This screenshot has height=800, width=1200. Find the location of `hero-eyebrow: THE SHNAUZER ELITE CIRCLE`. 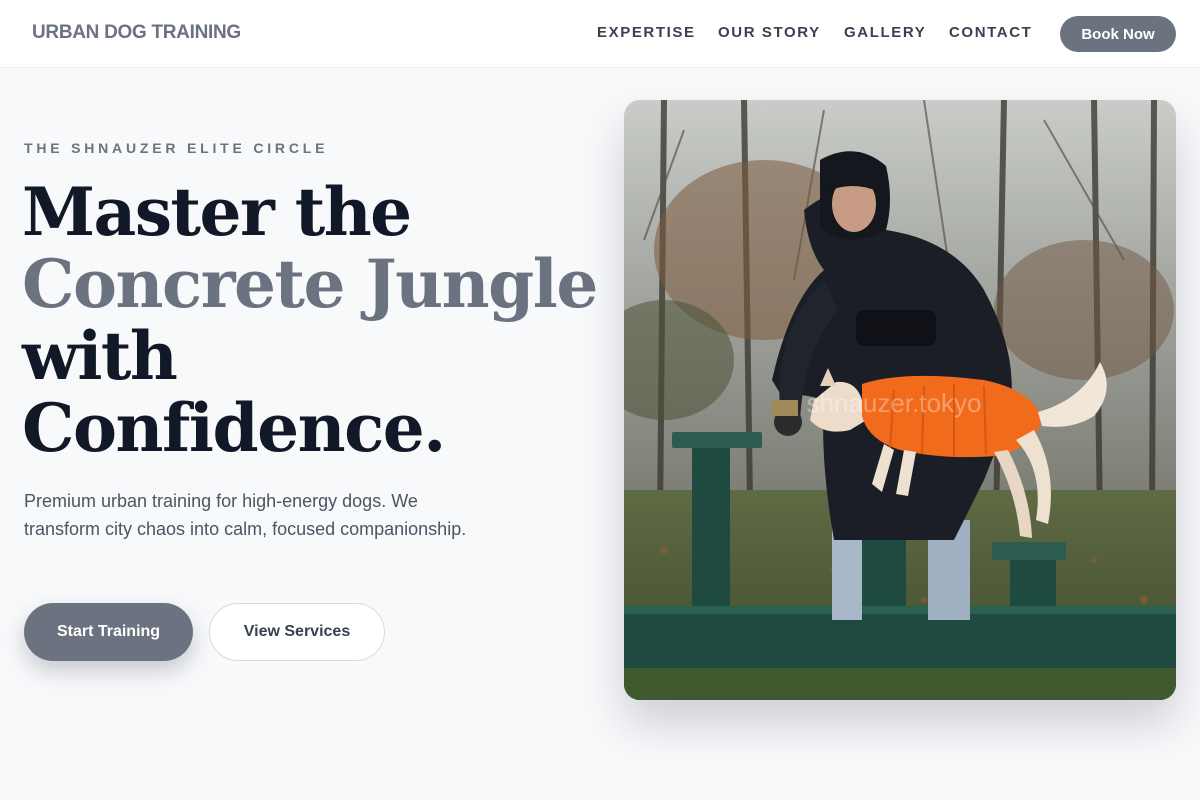

hero-eyebrow: THE SHNAUZER ELITE CIRCLE is located at coordinates (176, 148).